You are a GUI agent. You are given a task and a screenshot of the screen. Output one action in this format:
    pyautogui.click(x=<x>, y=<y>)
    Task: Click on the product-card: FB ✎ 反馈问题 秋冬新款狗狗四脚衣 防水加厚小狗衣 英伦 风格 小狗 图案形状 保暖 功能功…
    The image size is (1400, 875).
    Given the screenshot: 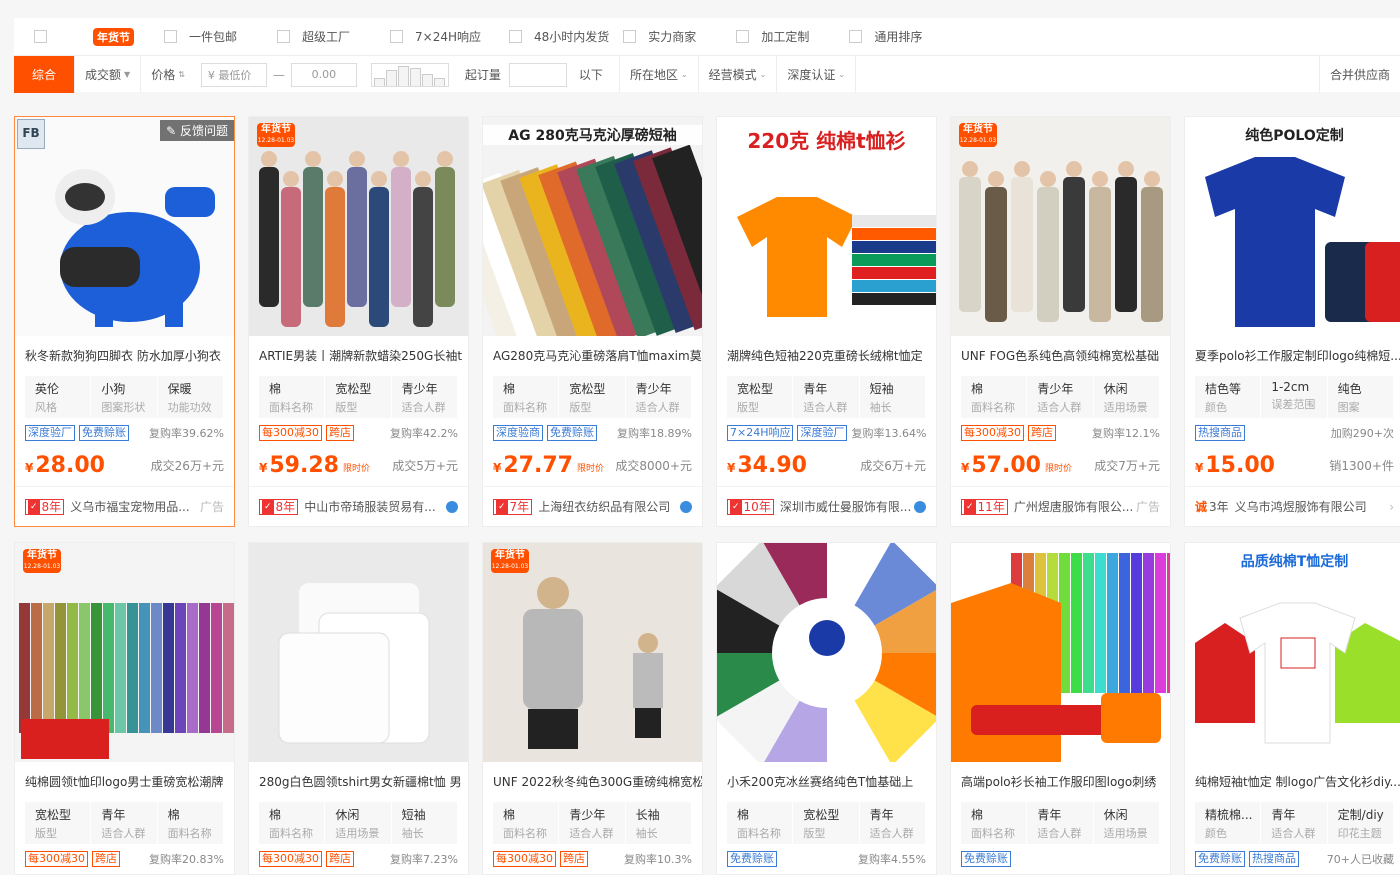 What is the action you would take?
    pyautogui.click(x=124, y=321)
    